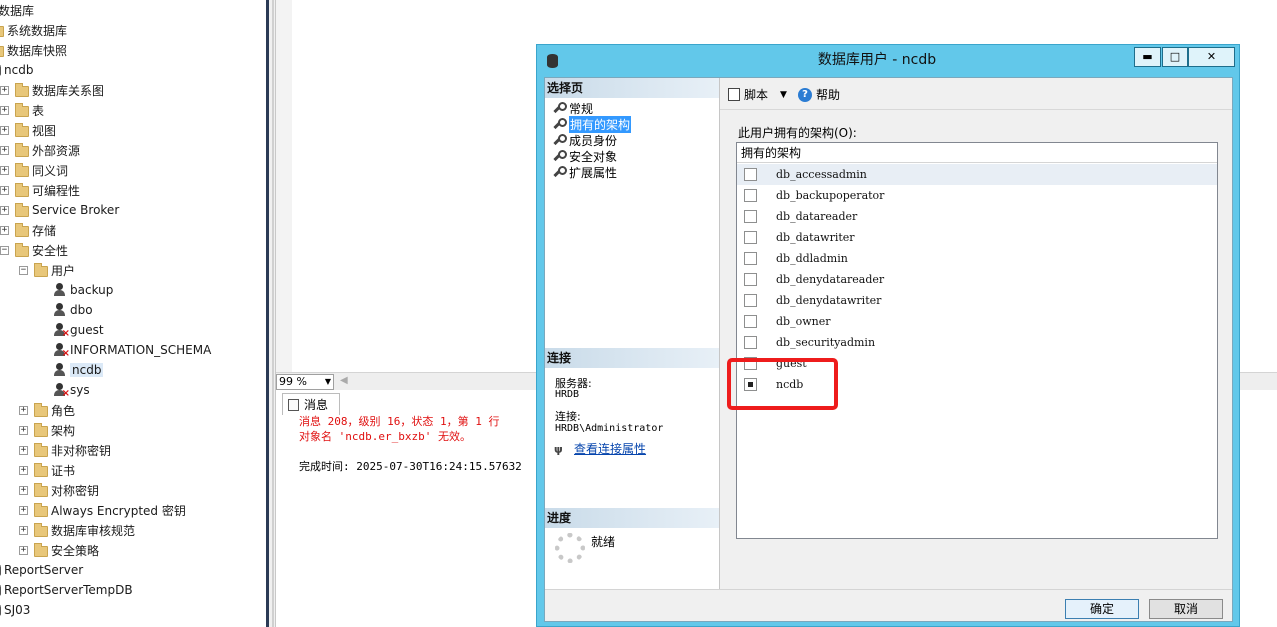 Image resolution: width=1277 pixels, height=627 pixels. Describe the element at coordinates (977, 384) in the screenshot. I see `schema-row: ncdb` at that location.